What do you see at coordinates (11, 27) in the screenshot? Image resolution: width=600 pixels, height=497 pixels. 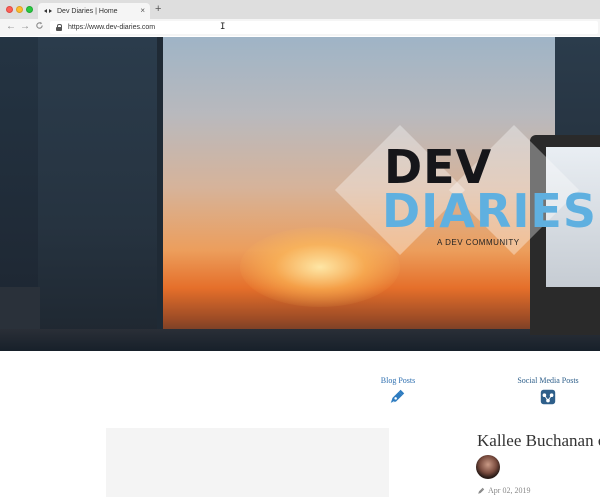 I see `back-button: ←` at bounding box center [11, 27].